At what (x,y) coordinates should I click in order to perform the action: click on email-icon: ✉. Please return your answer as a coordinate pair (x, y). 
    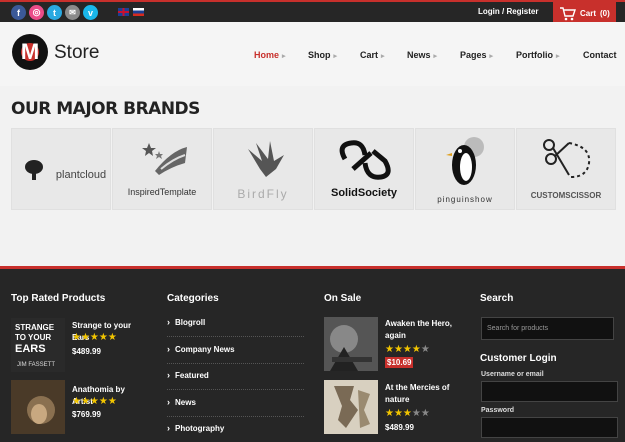
    Looking at the image, I should click on (72, 12).